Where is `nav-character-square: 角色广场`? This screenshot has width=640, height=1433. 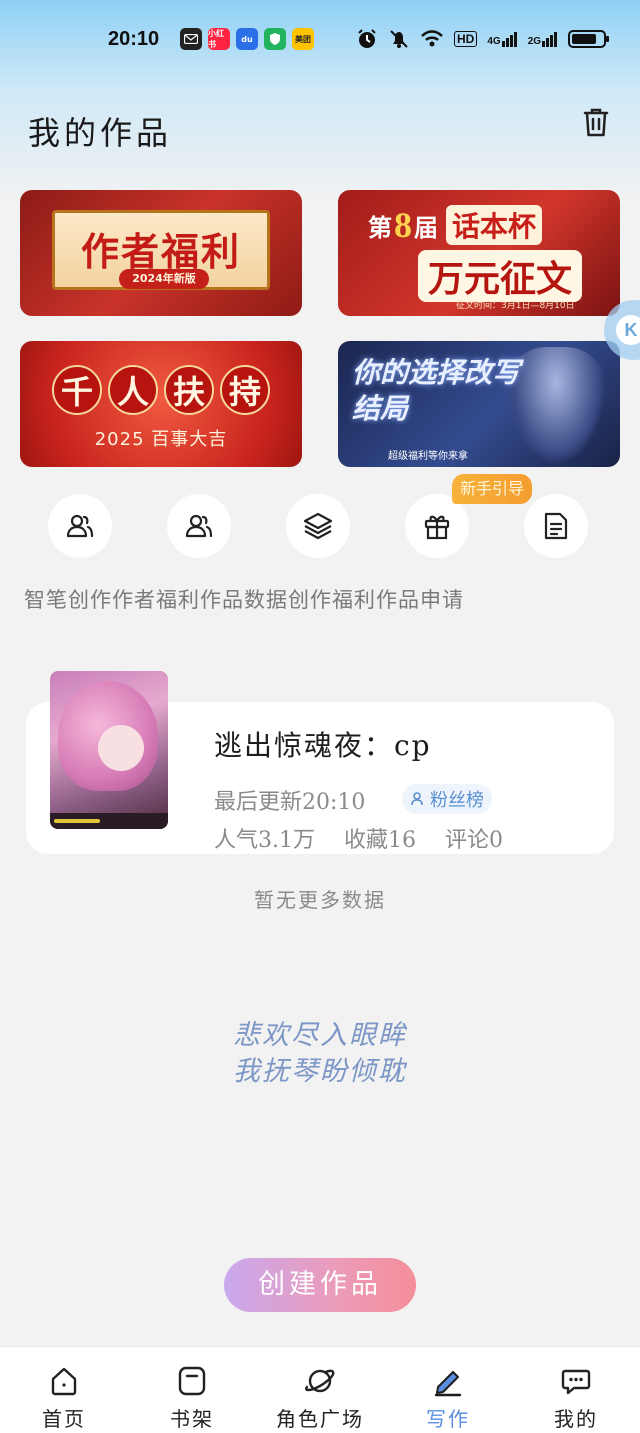
nav-character-square: 角色广场 is located at coordinates (320, 1390).